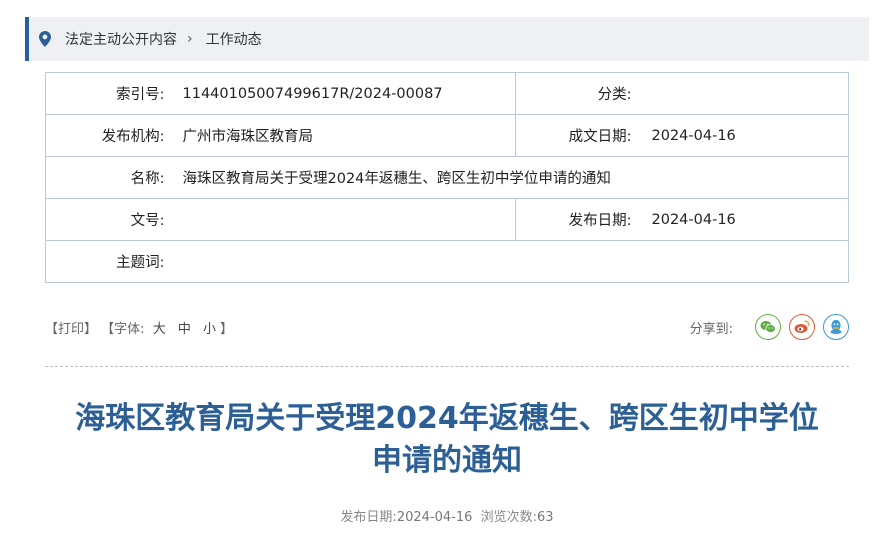 The width and height of the screenshot is (894, 552). Describe the element at coordinates (447, 327) in the screenshot. I see `article-toolbar: 【打印】 【字体: 大 中 小】 分享到:` at that location.